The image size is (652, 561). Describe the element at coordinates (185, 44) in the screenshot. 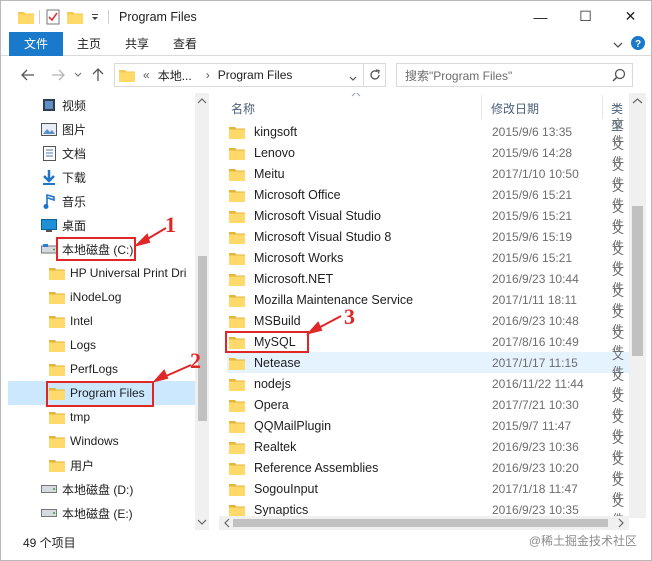

I see `tab-view: 查看` at that location.